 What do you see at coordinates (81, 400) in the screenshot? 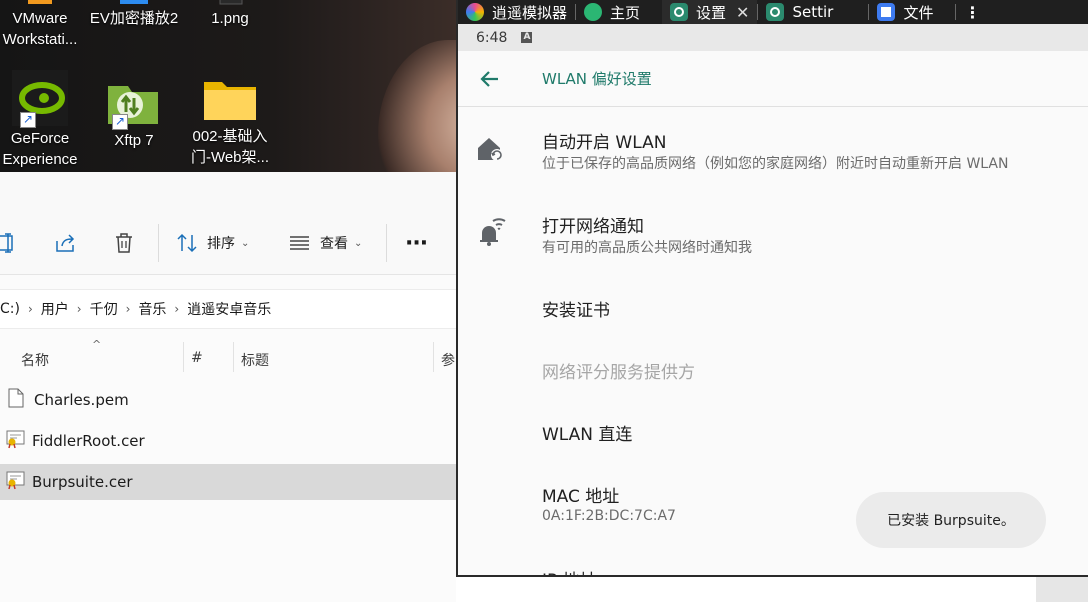
I see `file-name: Charles.pem` at bounding box center [81, 400].